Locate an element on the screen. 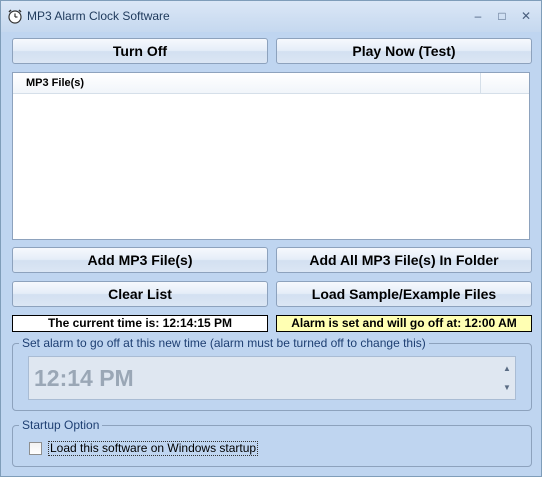 The width and height of the screenshot is (542, 477). window-title: MP3 Alarm Clock Software is located at coordinates (98, 16).